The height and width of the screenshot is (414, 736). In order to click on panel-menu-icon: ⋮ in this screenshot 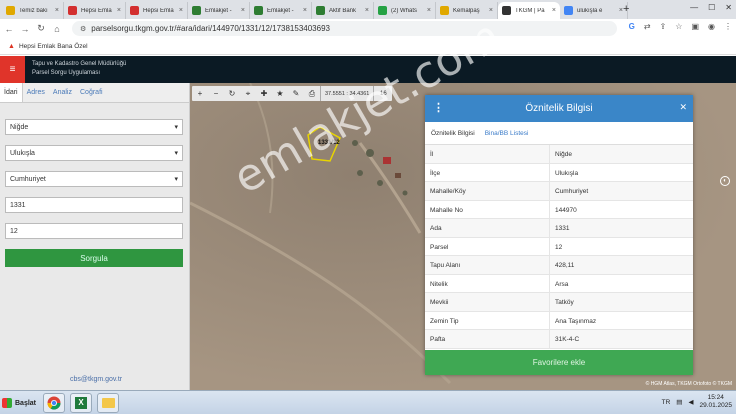, I will do `click(438, 107)`.